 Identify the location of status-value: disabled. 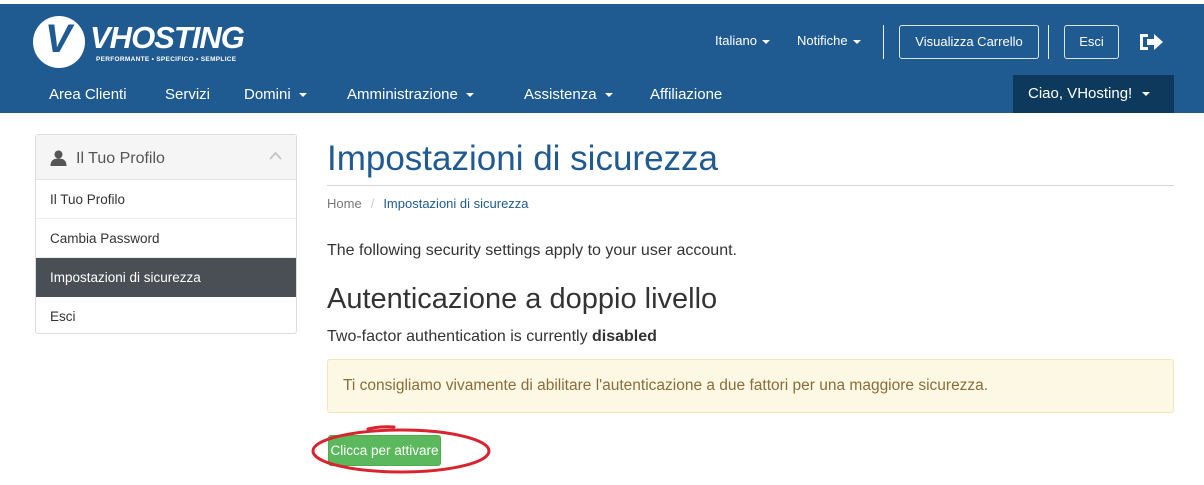
(624, 336).